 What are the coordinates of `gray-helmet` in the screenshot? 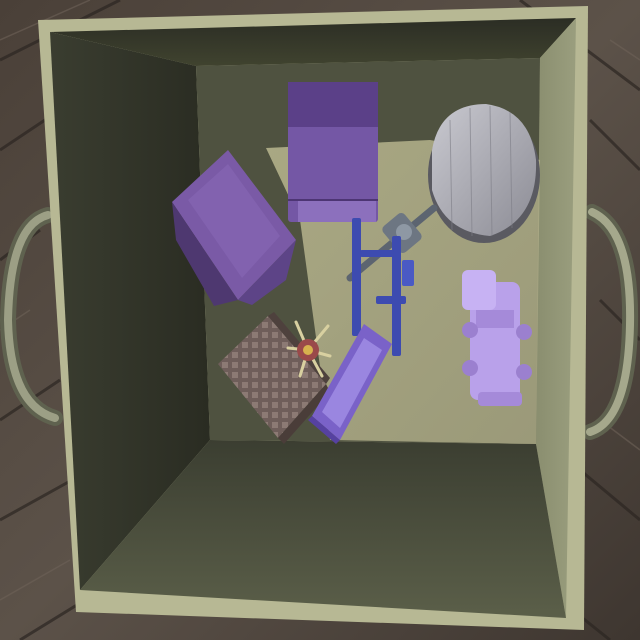 It's located at (484, 173).